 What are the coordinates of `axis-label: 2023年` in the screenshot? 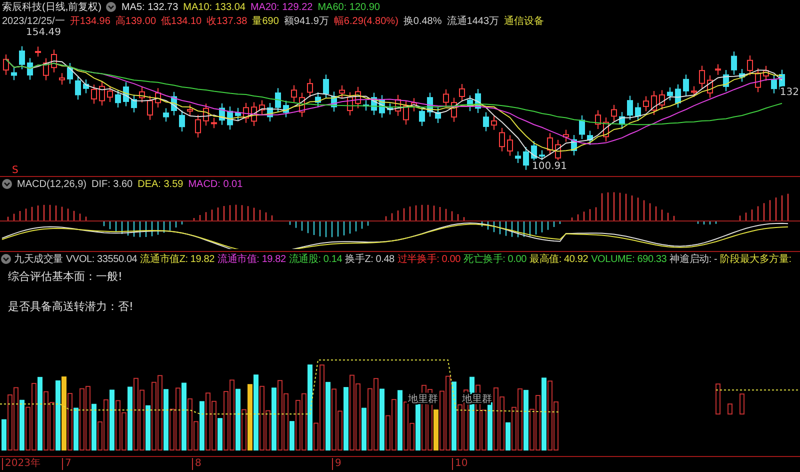 It's located at (21, 464).